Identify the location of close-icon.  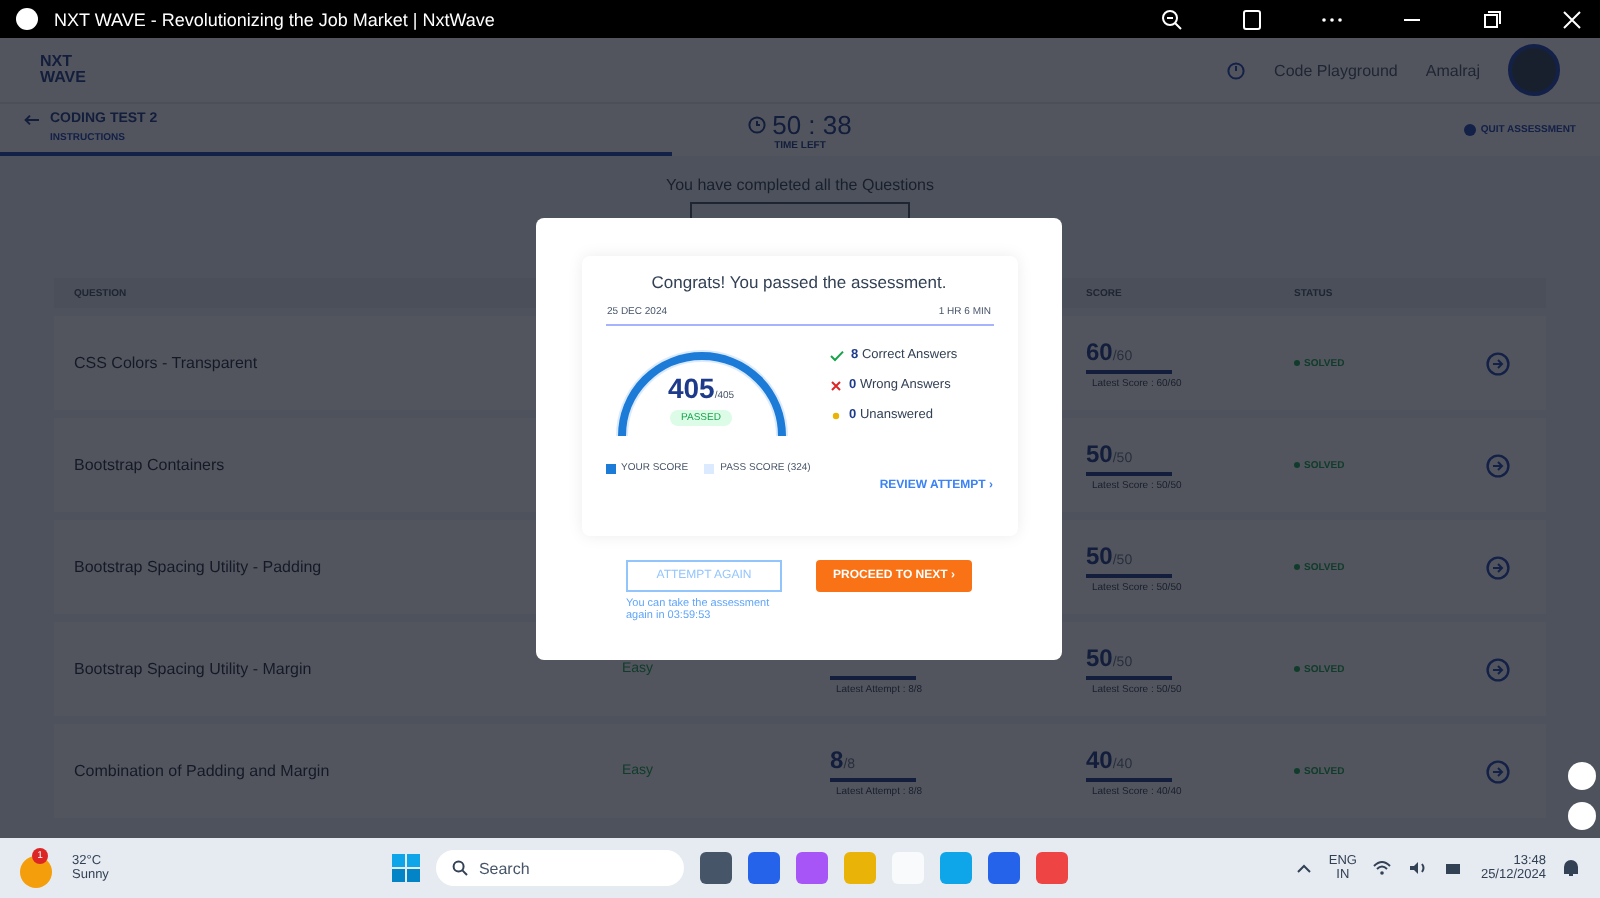
(1572, 19).